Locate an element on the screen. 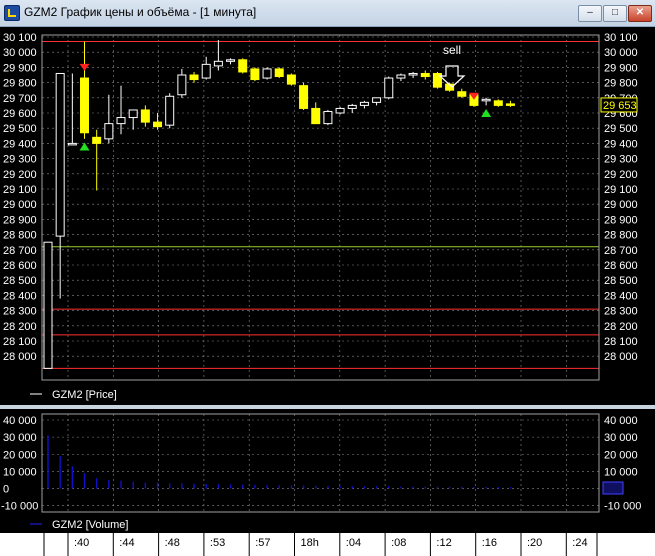 The height and width of the screenshot is (556, 655). price-tick-label-right: 28 300 is located at coordinates (621, 312).